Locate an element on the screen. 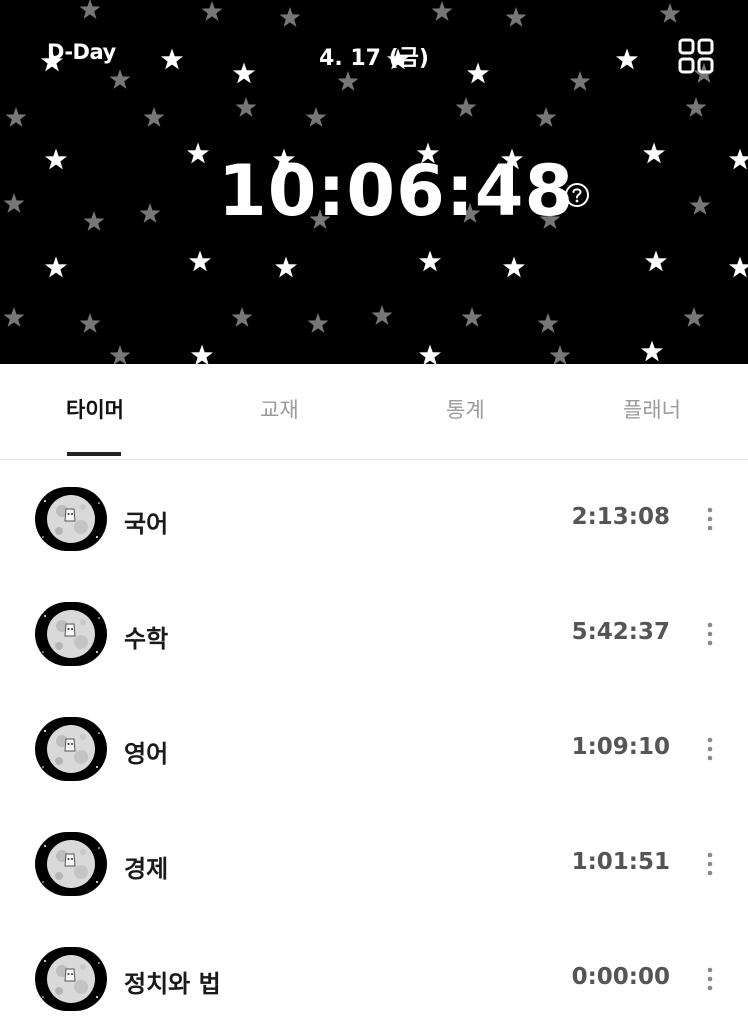 The width and height of the screenshot is (748, 1035). study-clock: 10:06:48 is located at coordinates (396, 191).